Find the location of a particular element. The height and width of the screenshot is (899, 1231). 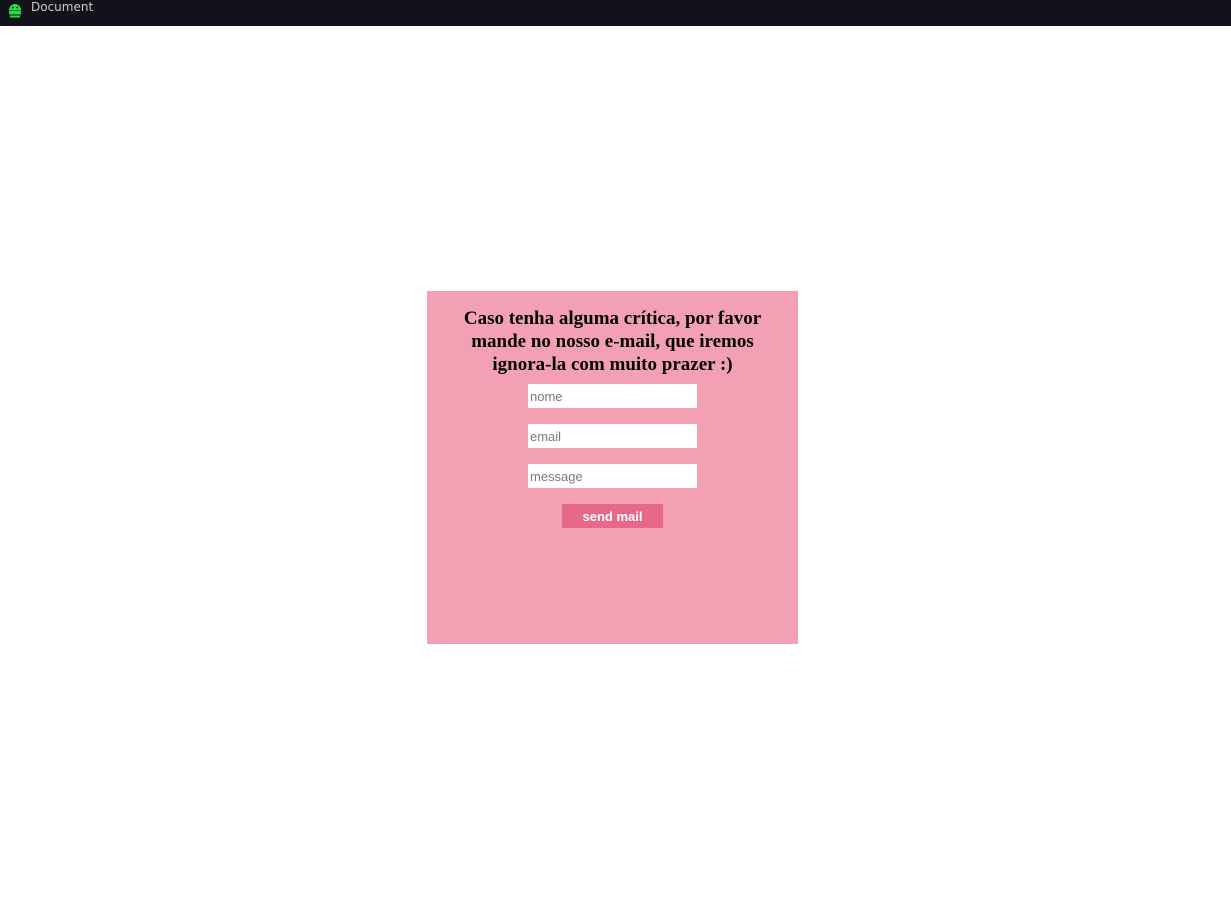

message-input is located at coordinates (612, 476).